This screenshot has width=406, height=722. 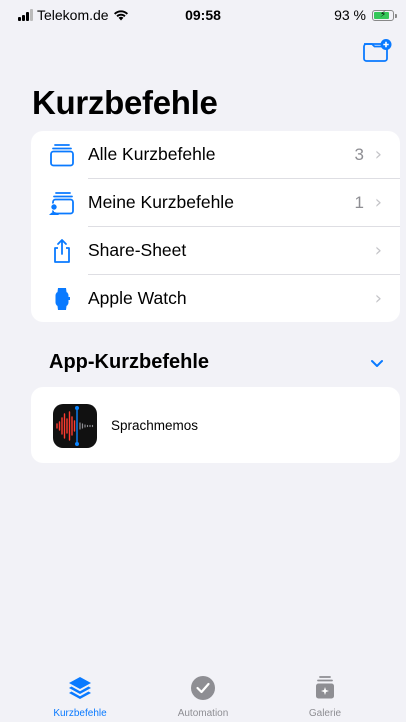 I want to click on list-item-share-sheet: Share-Sheet ›, so click(x=215, y=250).